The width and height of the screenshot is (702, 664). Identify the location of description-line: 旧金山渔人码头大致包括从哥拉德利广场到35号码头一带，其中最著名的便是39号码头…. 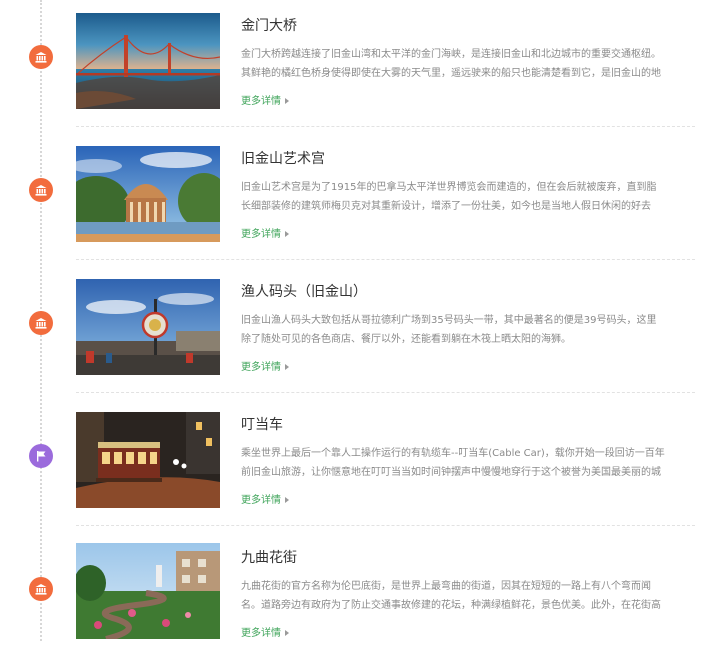
(449, 320).